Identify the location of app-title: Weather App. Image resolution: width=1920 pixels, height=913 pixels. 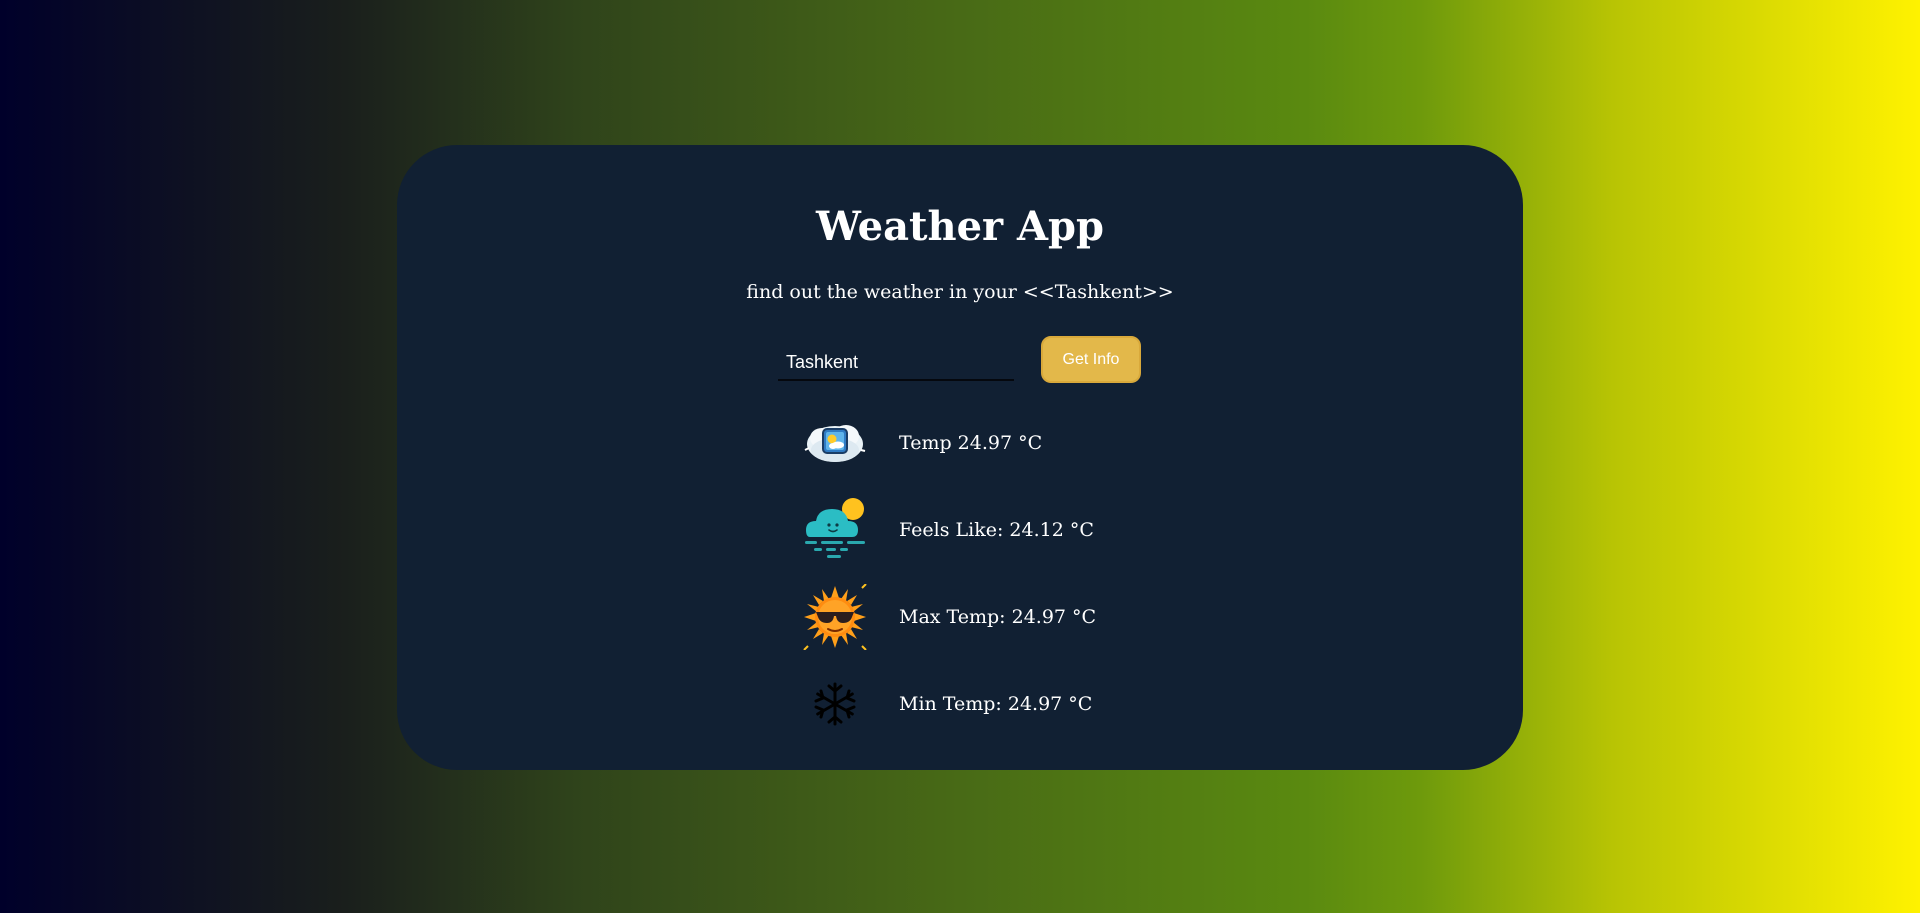
(959, 226).